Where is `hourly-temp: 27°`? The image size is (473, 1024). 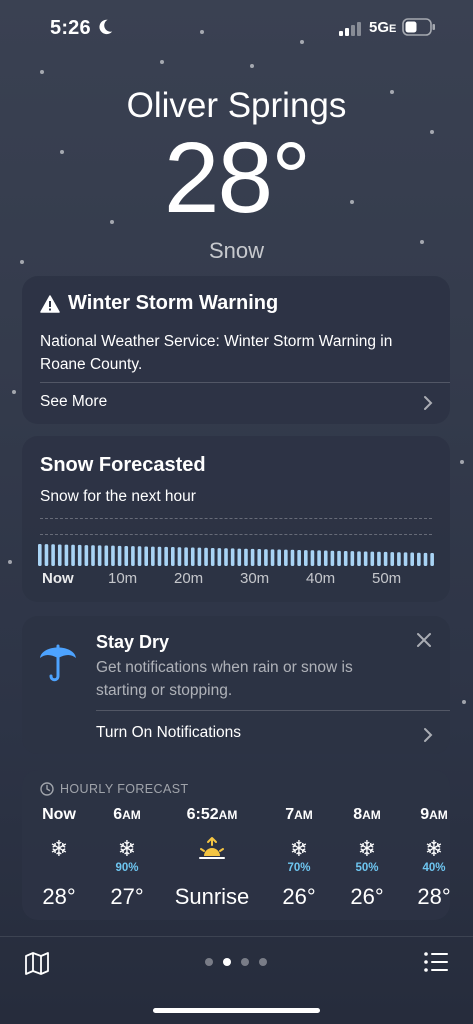 hourly-temp: 27° is located at coordinates (127, 896).